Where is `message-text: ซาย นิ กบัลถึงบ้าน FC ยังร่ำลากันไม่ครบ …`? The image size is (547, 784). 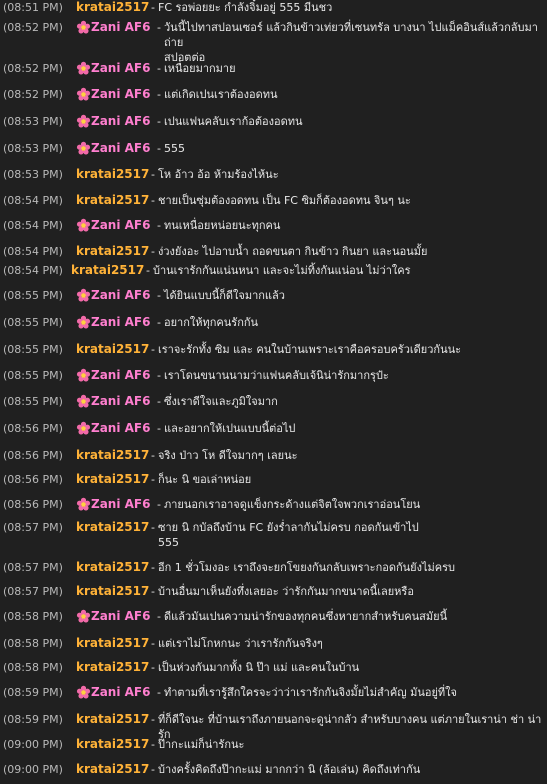
message-text: ซาย นิ กบัลถึงบ้าน FC ยังร่ำลากันไม่ครบ … is located at coordinates (352, 535).